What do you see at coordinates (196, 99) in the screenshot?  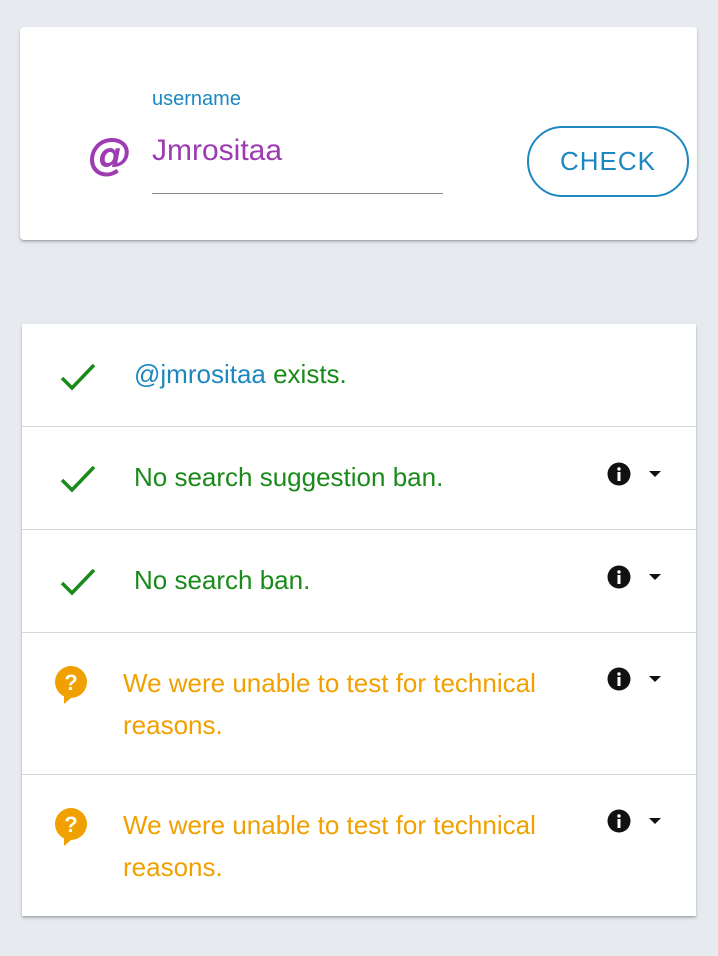 I see `username-field-label: username` at bounding box center [196, 99].